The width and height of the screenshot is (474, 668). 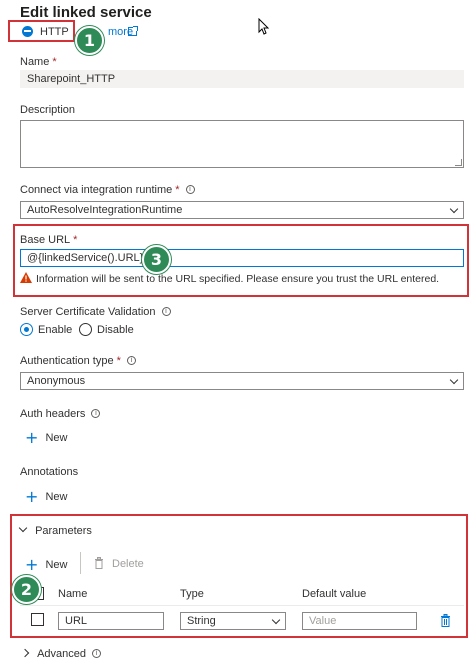 What do you see at coordinates (37, 619) in the screenshot?
I see `row-checkbox` at bounding box center [37, 619].